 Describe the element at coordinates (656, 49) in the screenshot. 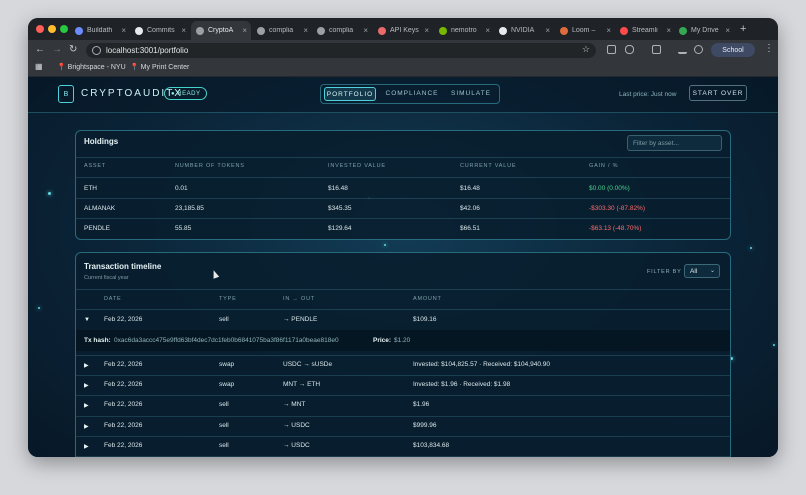

I see `cast-icon` at that location.